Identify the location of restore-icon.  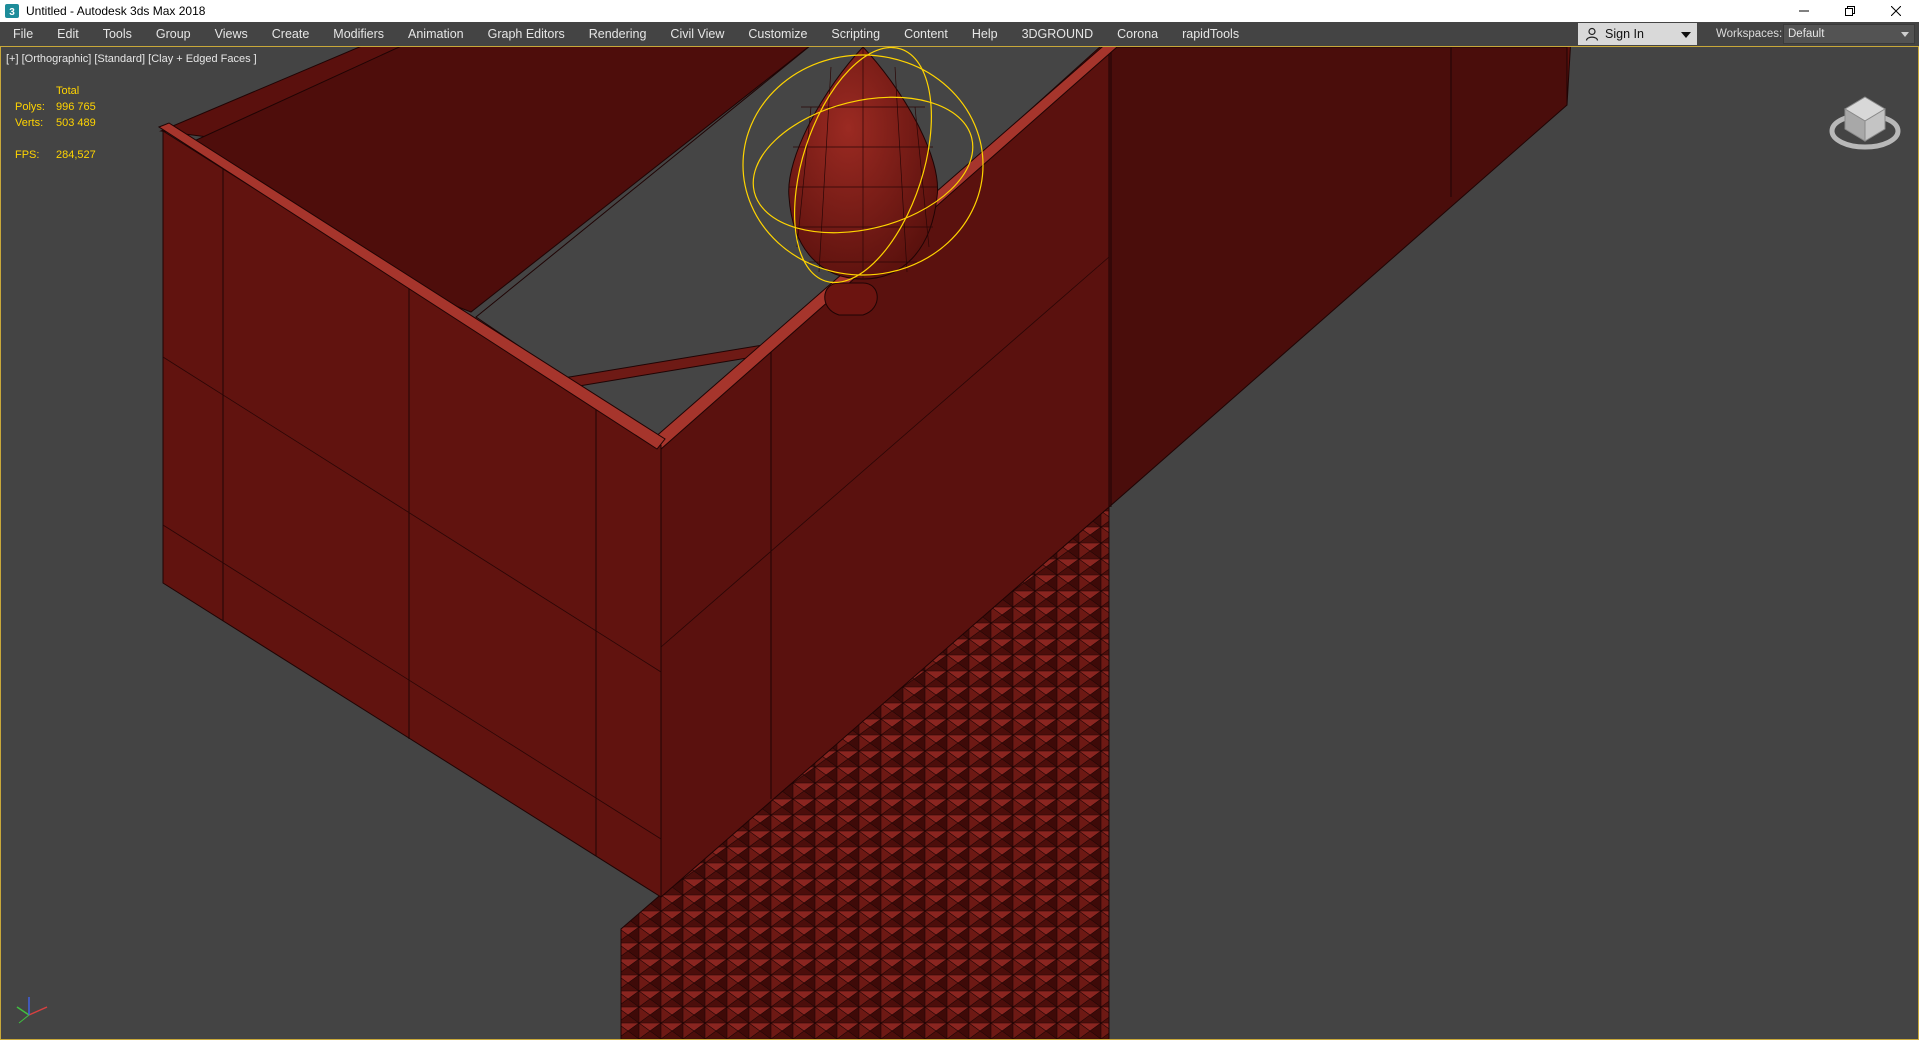
(1850, 11).